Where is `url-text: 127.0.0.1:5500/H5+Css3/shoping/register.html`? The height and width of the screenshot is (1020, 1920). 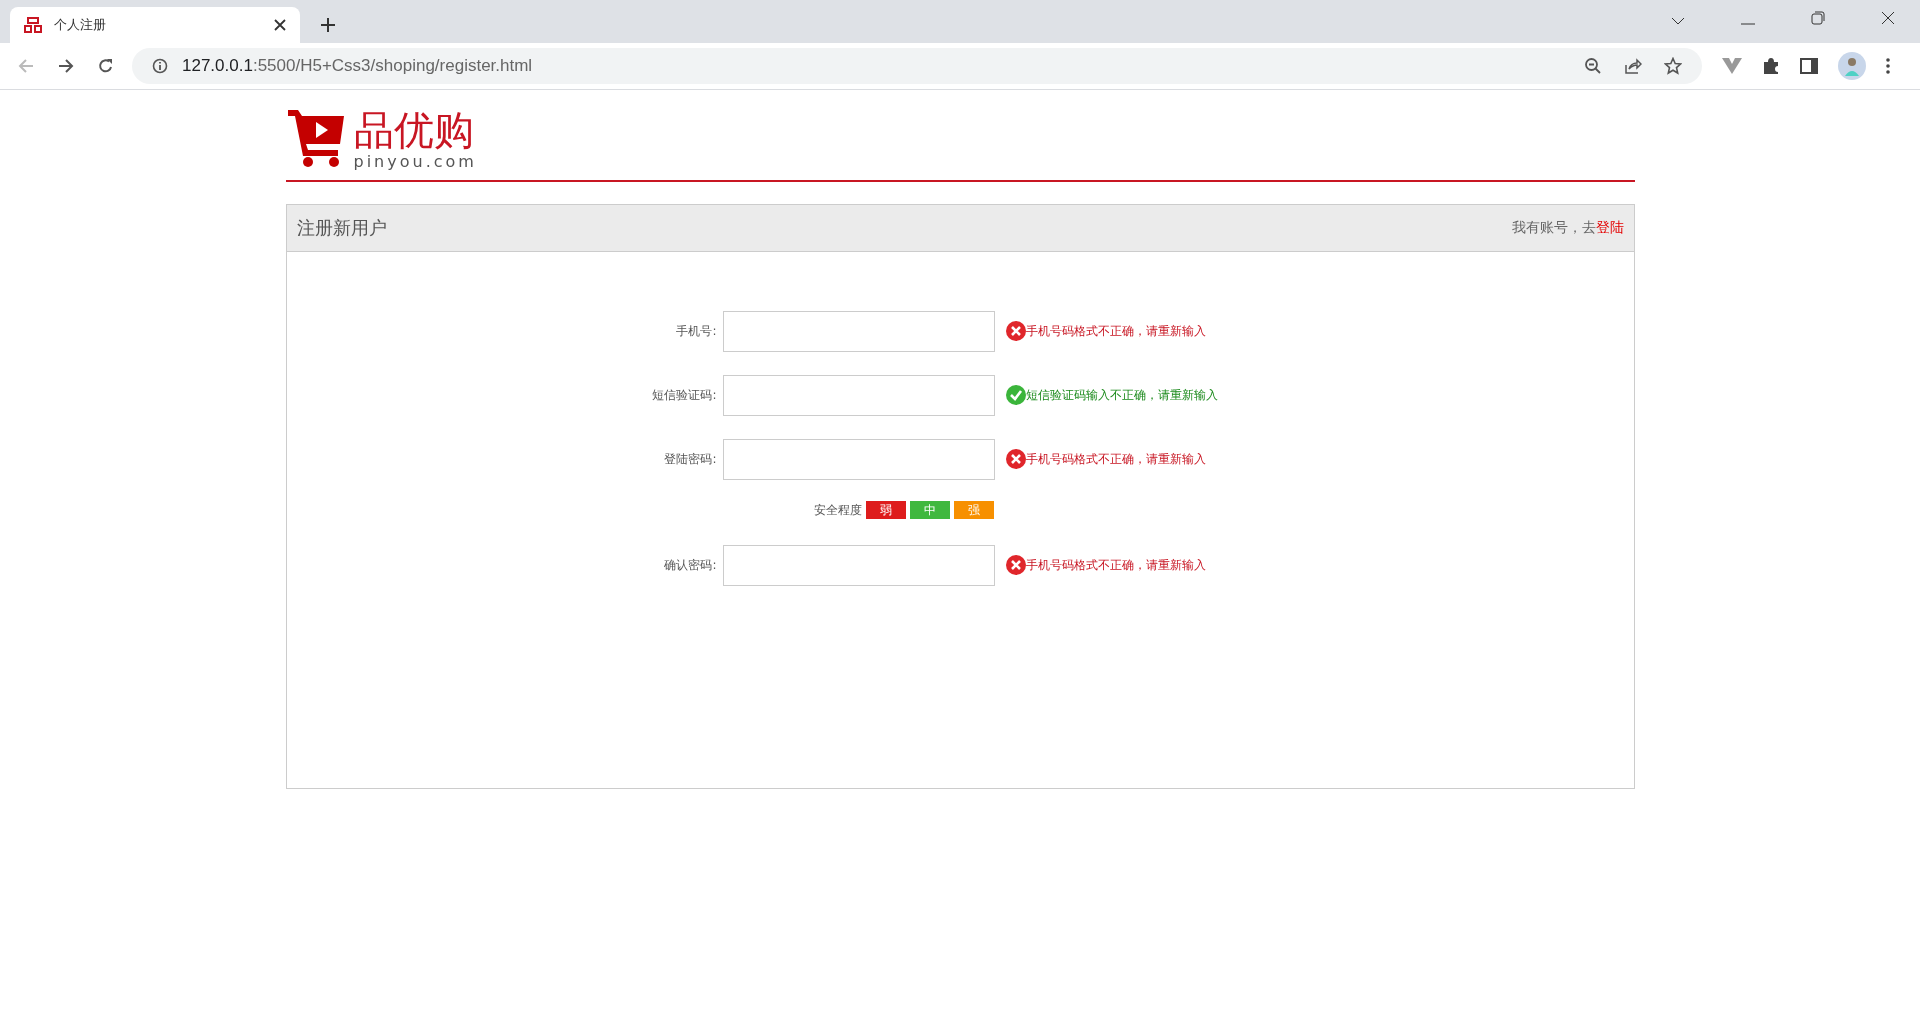
url-text: 127.0.0.1:5500/H5+Css3/shoping/register.html is located at coordinates (357, 66).